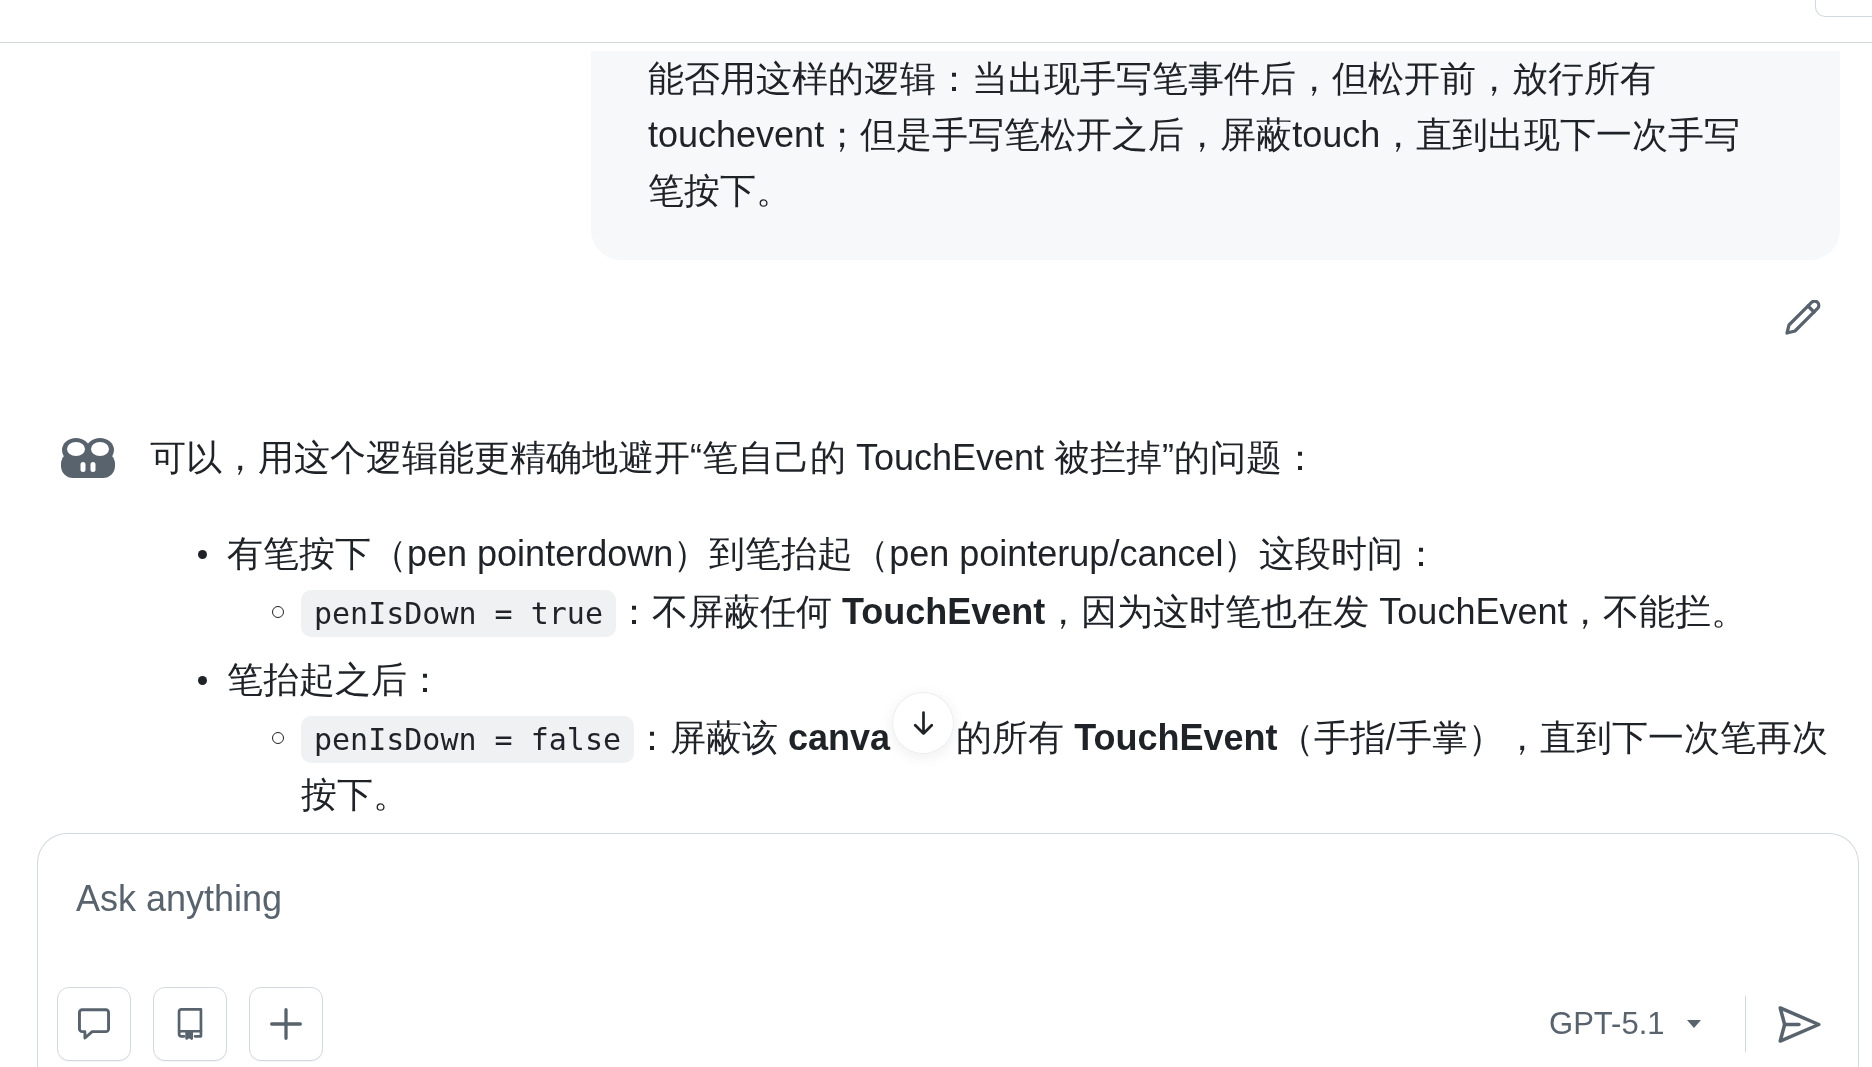  I want to click on send-button, so click(1799, 1024).